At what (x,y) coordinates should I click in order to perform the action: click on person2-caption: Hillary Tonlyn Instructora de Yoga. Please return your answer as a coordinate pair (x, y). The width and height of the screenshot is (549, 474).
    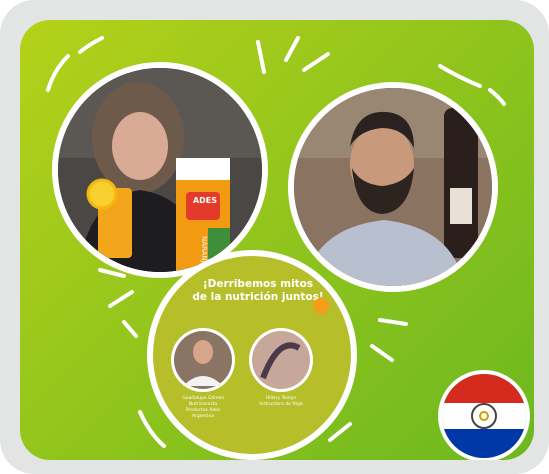
    Looking at the image, I should click on (281, 402).